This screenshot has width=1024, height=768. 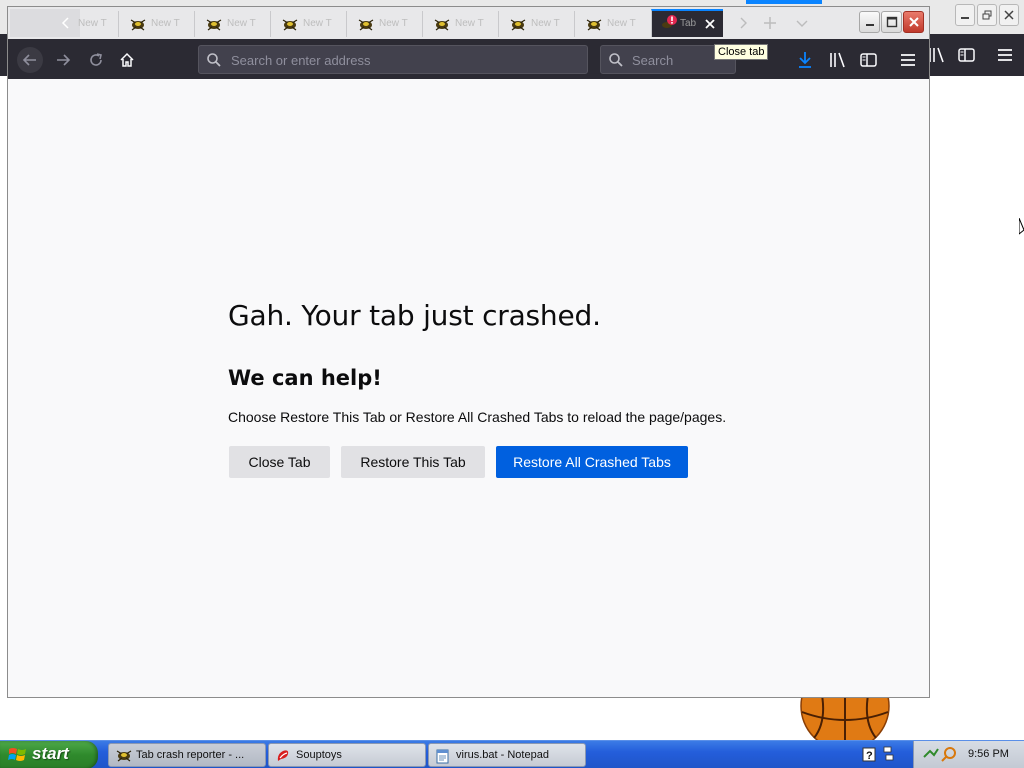 What do you see at coordinates (967, 55) in the screenshot?
I see `background-sidebar-icon` at bounding box center [967, 55].